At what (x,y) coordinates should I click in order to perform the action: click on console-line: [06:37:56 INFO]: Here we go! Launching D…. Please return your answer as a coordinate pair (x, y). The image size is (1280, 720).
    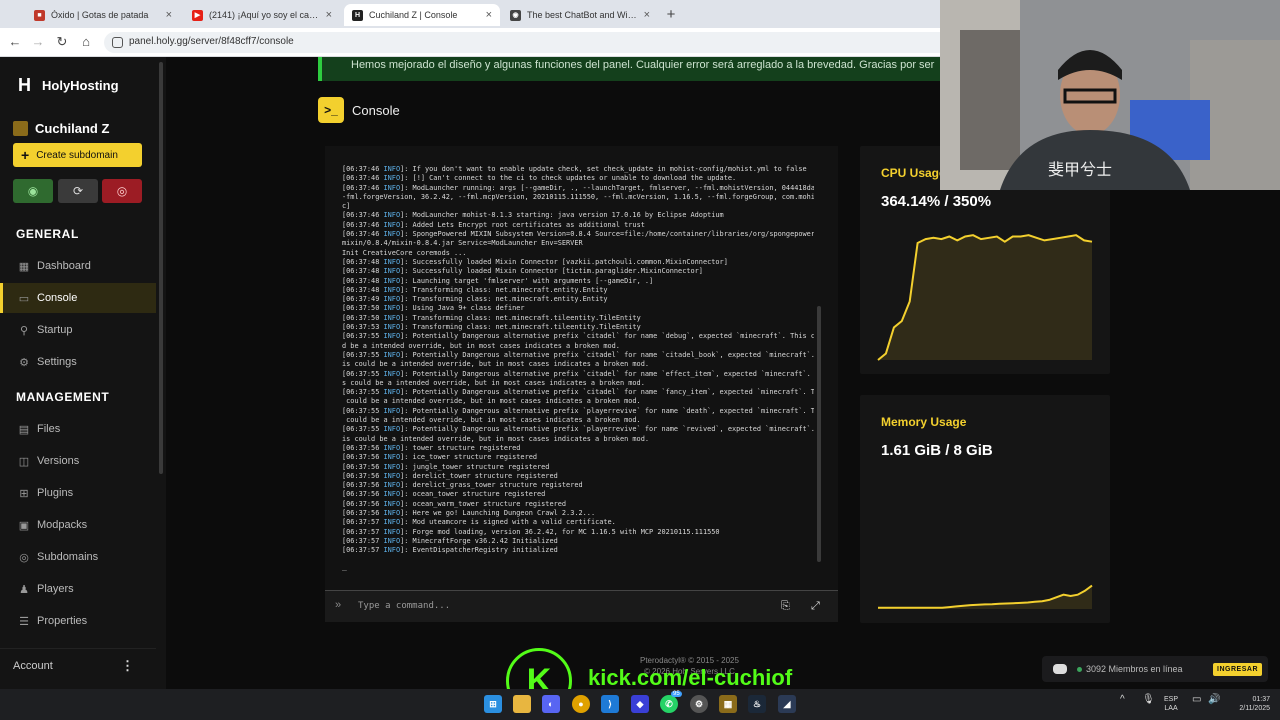
    Looking at the image, I should click on (578, 513).